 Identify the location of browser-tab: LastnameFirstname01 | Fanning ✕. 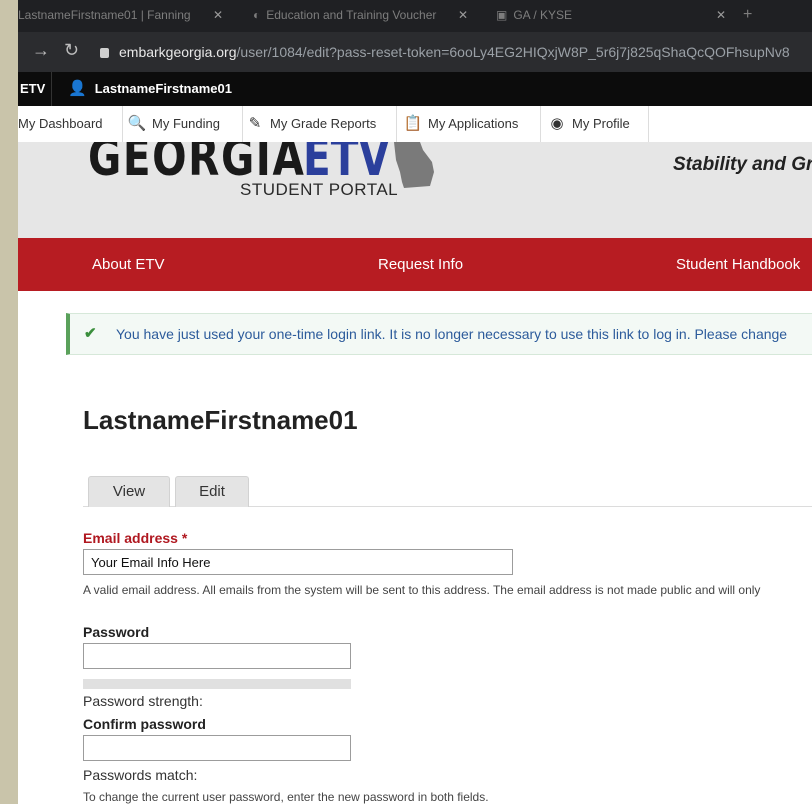
(120, 15).